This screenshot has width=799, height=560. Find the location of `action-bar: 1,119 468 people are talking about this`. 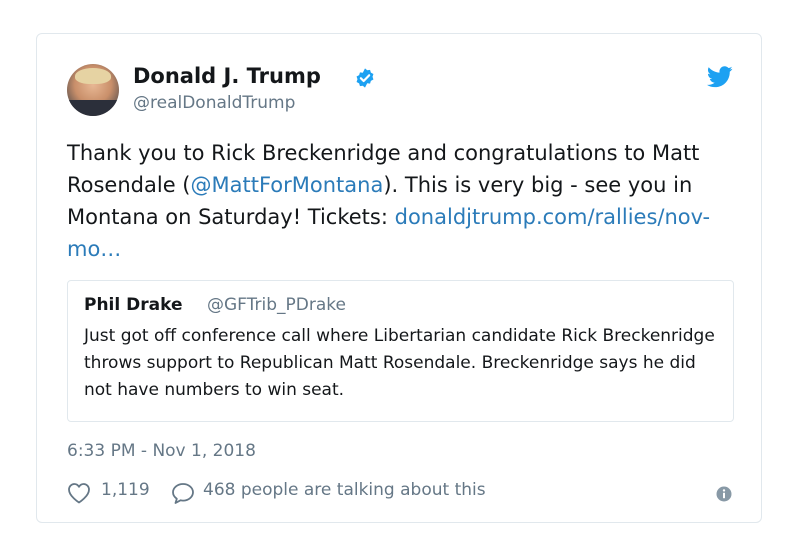

action-bar: 1,119 468 people are talking about this is located at coordinates (402, 492).